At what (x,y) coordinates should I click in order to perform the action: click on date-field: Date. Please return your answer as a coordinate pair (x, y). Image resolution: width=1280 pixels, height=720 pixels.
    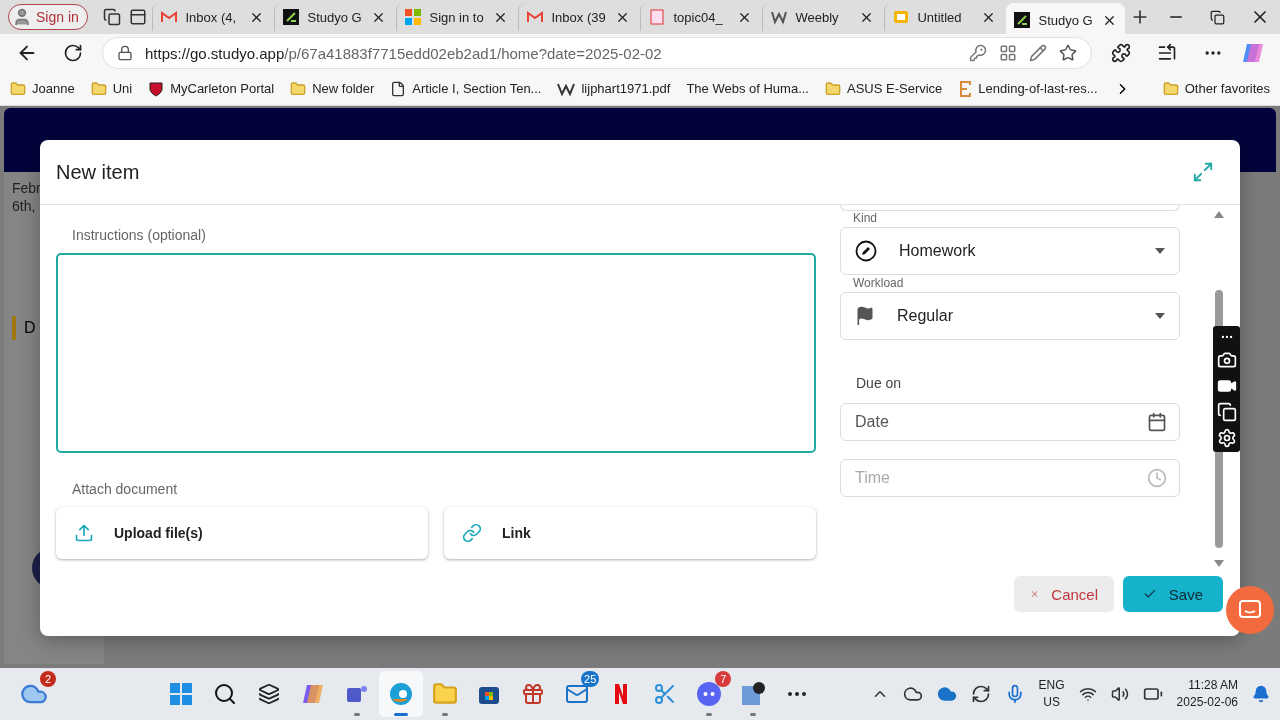
    Looking at the image, I should click on (1010, 422).